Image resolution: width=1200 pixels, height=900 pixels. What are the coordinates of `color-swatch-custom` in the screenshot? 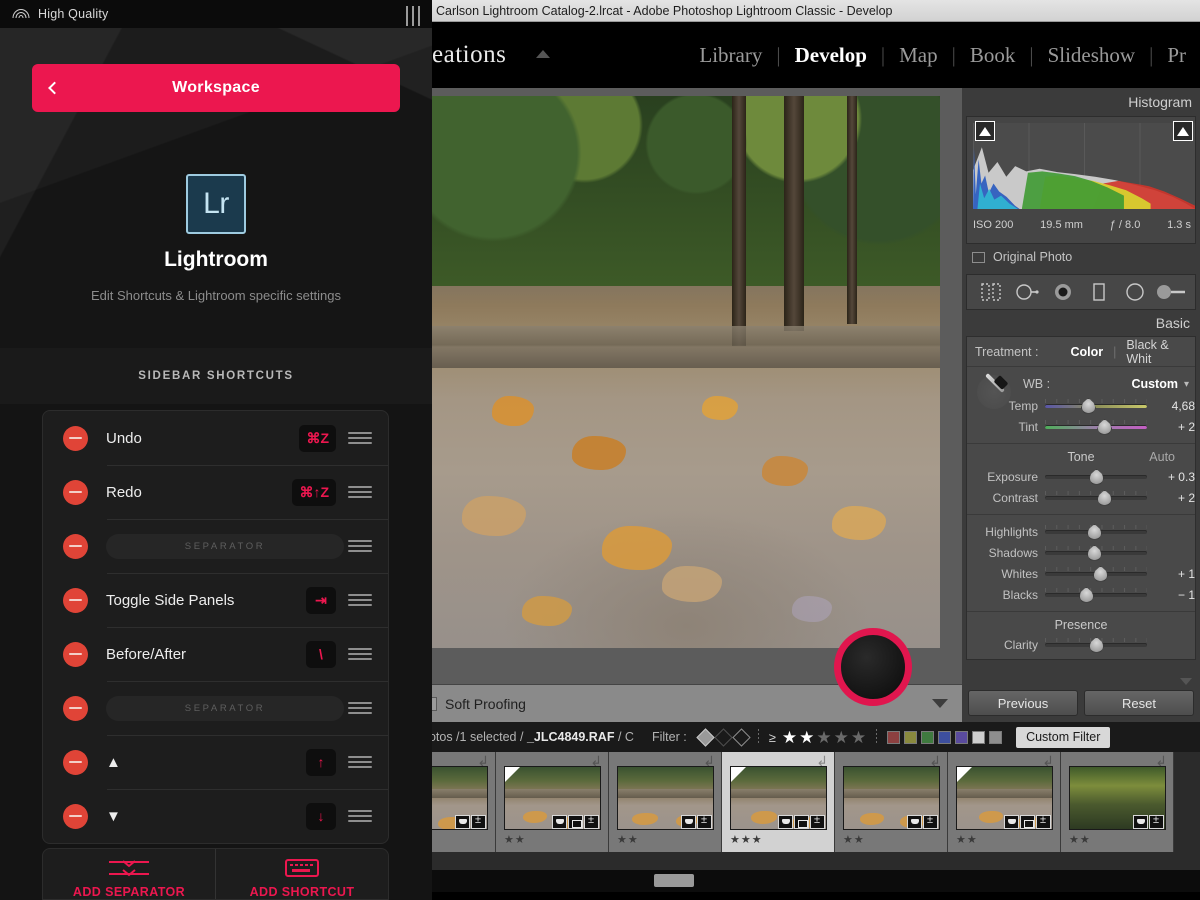 It's located at (996, 737).